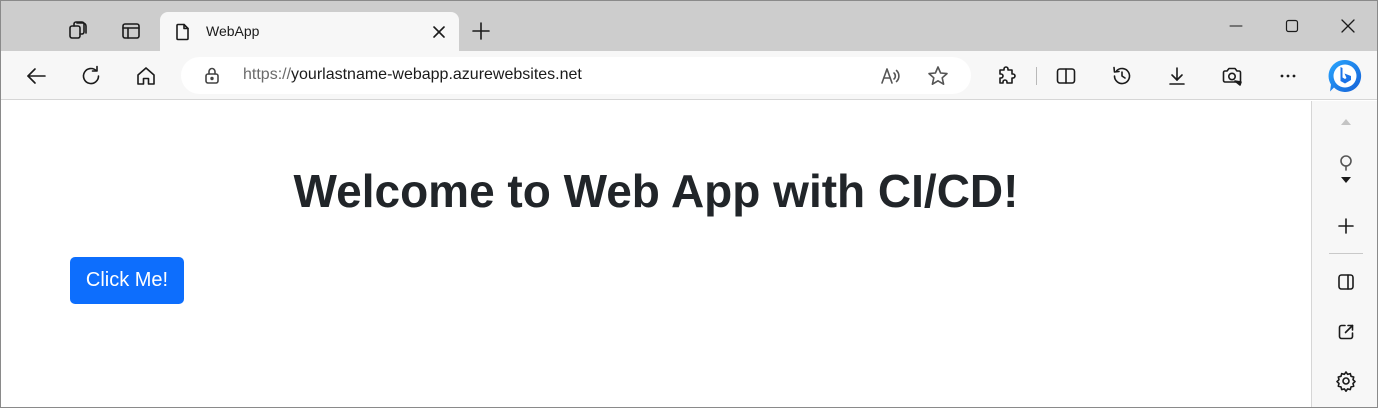 This screenshot has width=1378, height=408. What do you see at coordinates (656, 191) in the screenshot?
I see `page-heading: Welcome to Web App with CI/CD!` at bounding box center [656, 191].